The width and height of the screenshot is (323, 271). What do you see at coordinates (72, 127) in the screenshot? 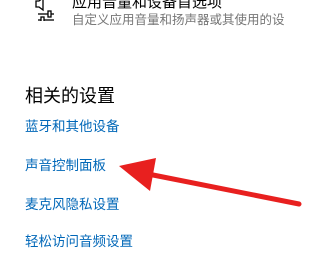
I see `bluetooth-devices-link: 蓝牙和其他设备` at bounding box center [72, 127].